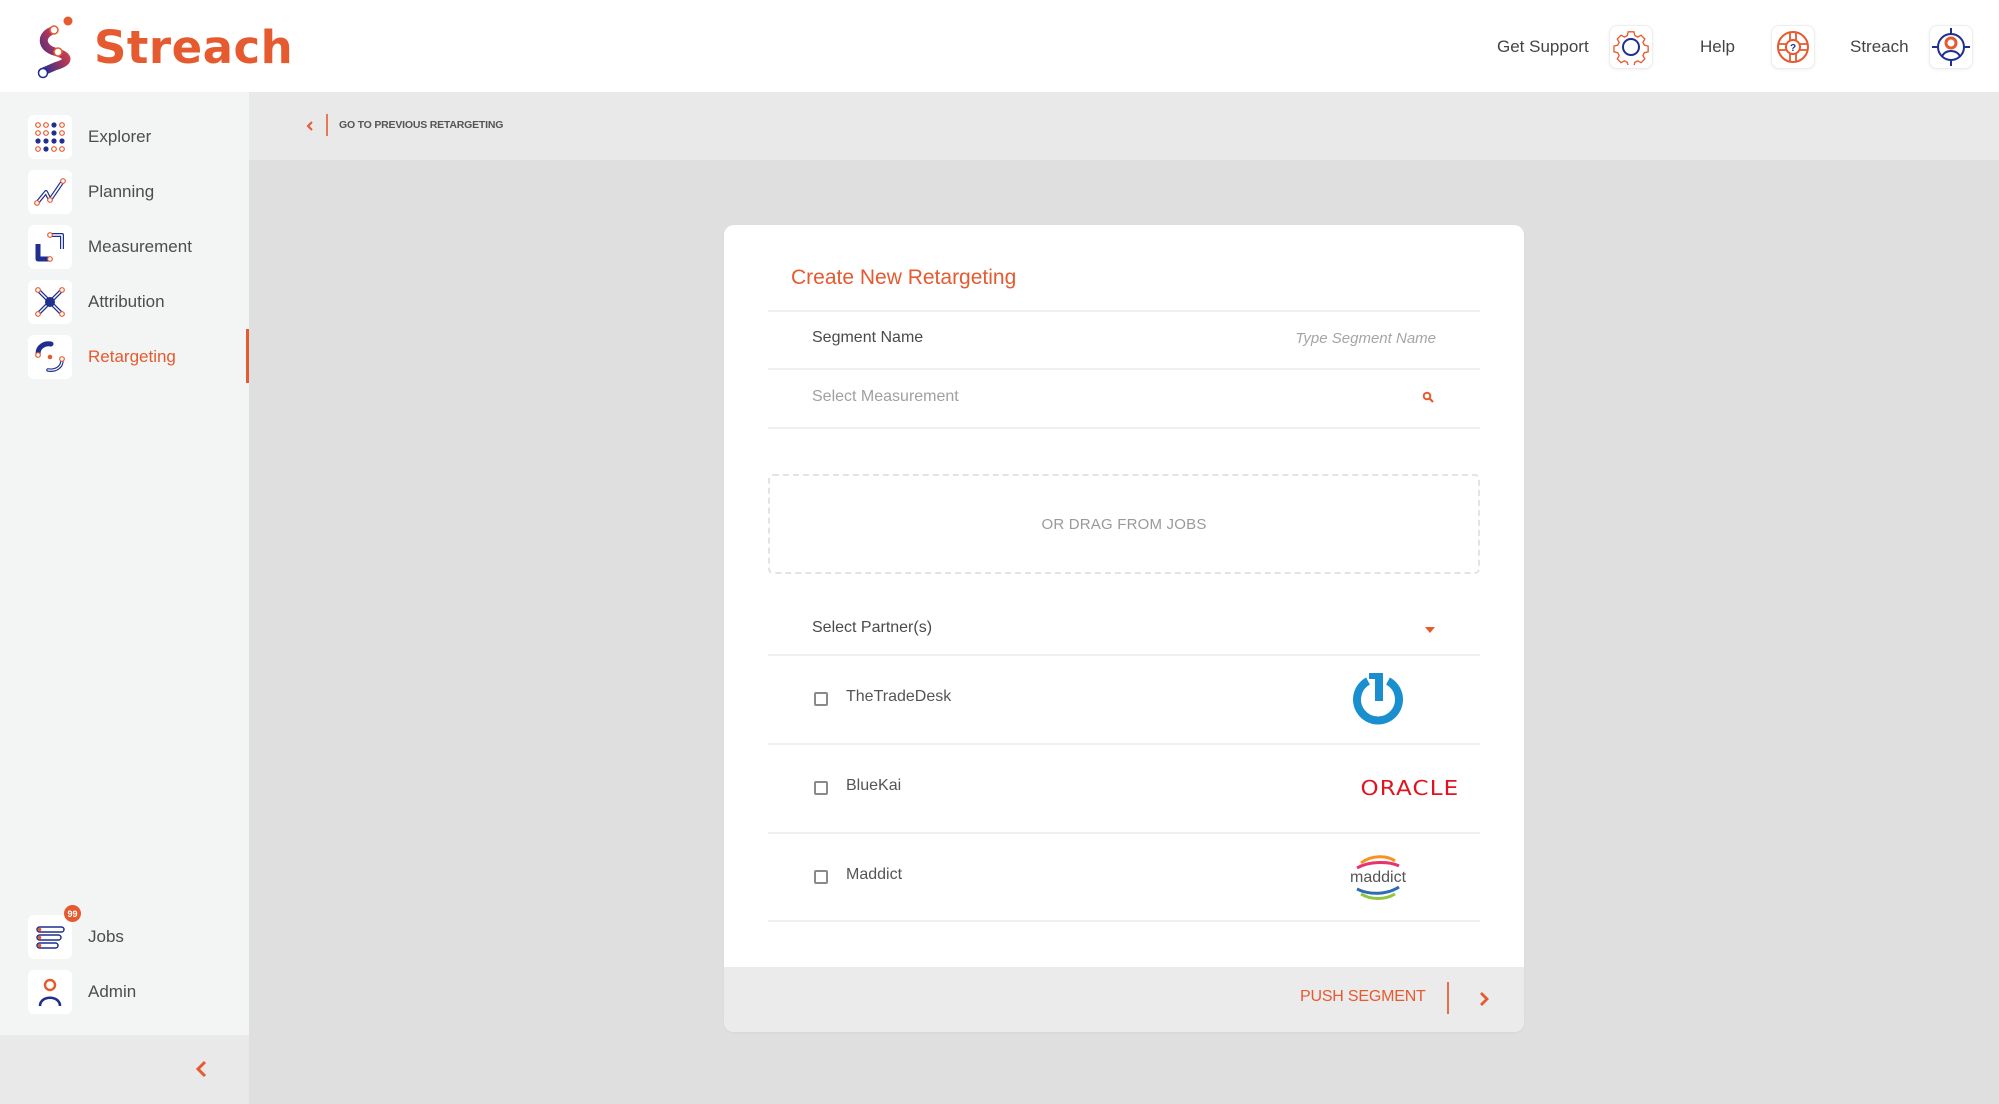 This screenshot has width=1999, height=1104. Describe the element at coordinates (194, 47) in the screenshot. I see `brand-name: Streach` at that location.